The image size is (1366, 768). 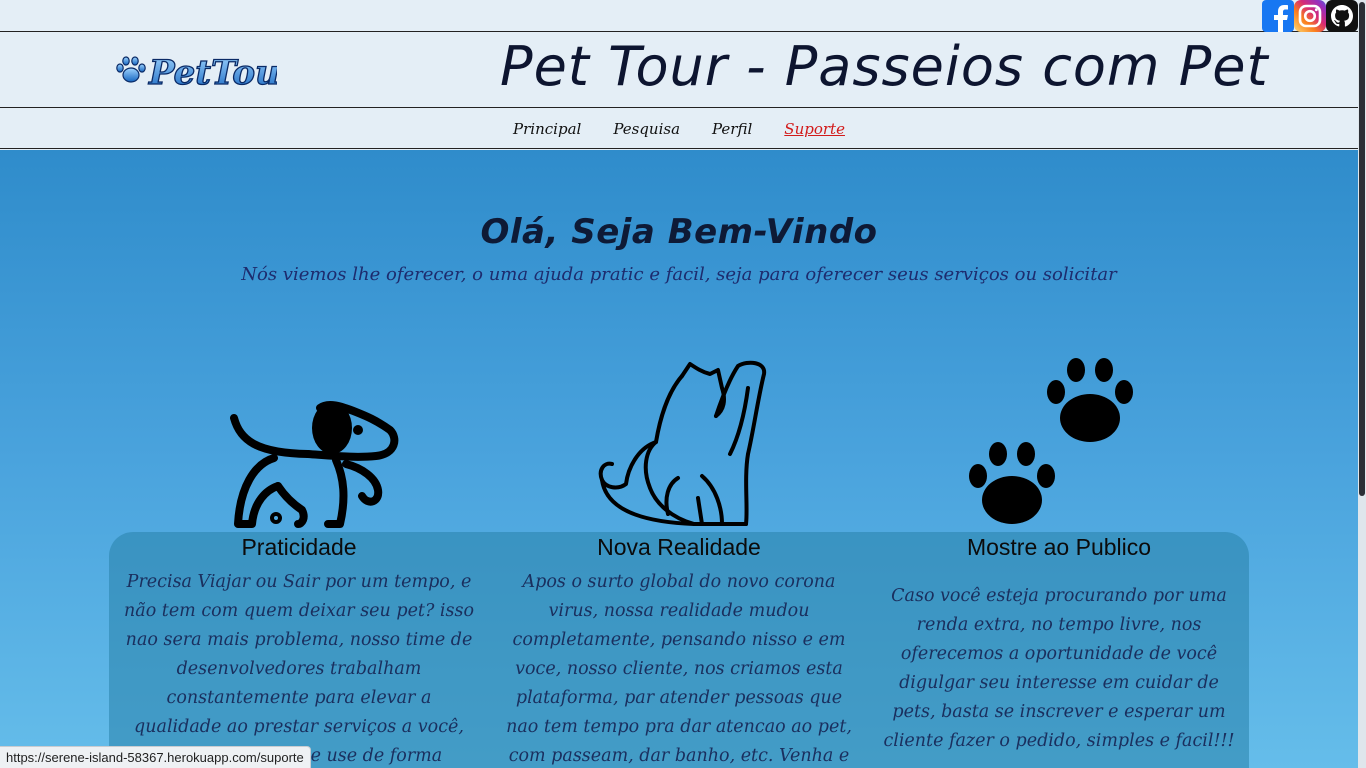 I want to click on facebook-link, so click(x=1278, y=16).